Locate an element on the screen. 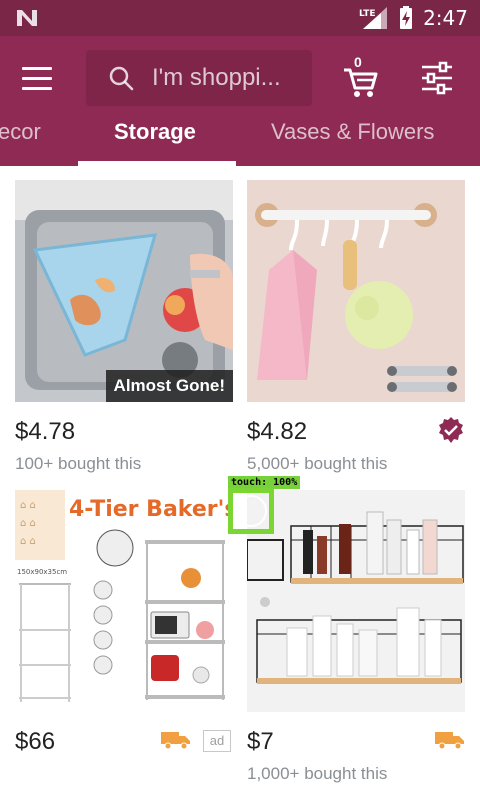 The height and width of the screenshot is (800, 480). status-bar: LTE 2:47 is located at coordinates (240, 18).